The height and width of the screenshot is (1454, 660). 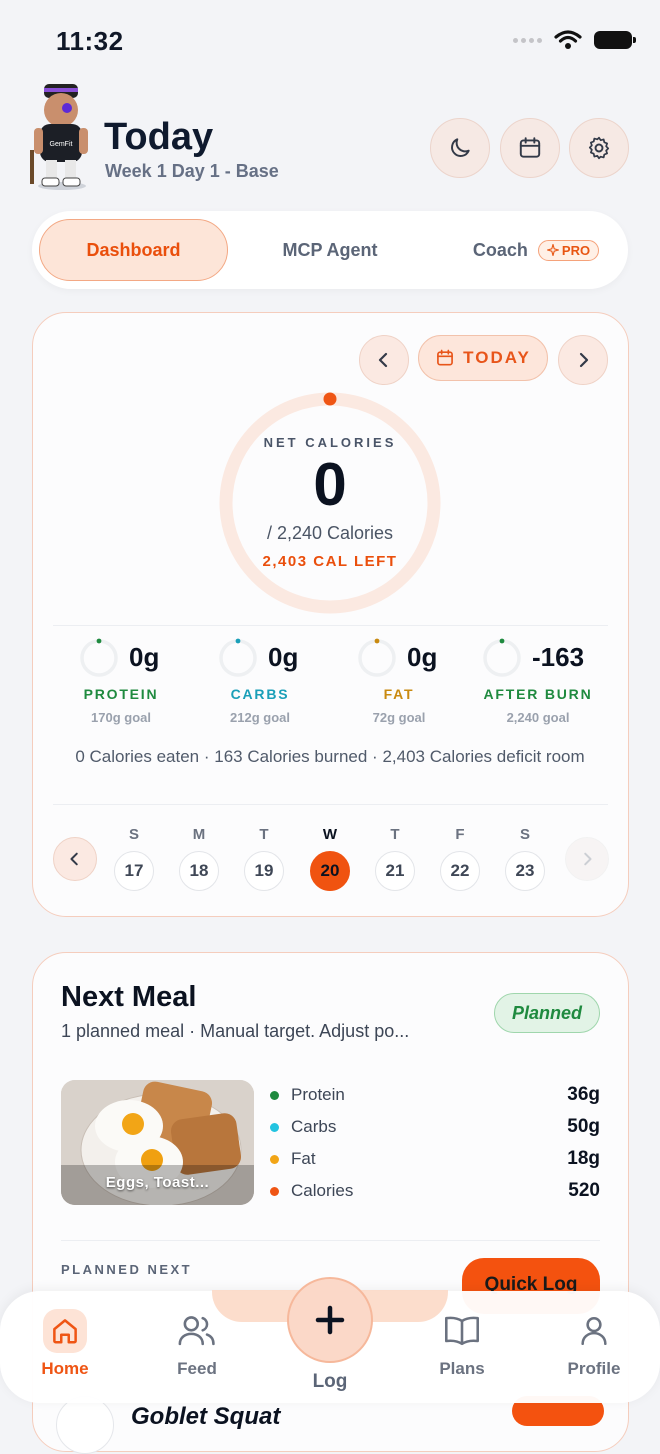 I want to click on day-number: 20, so click(x=330, y=871).